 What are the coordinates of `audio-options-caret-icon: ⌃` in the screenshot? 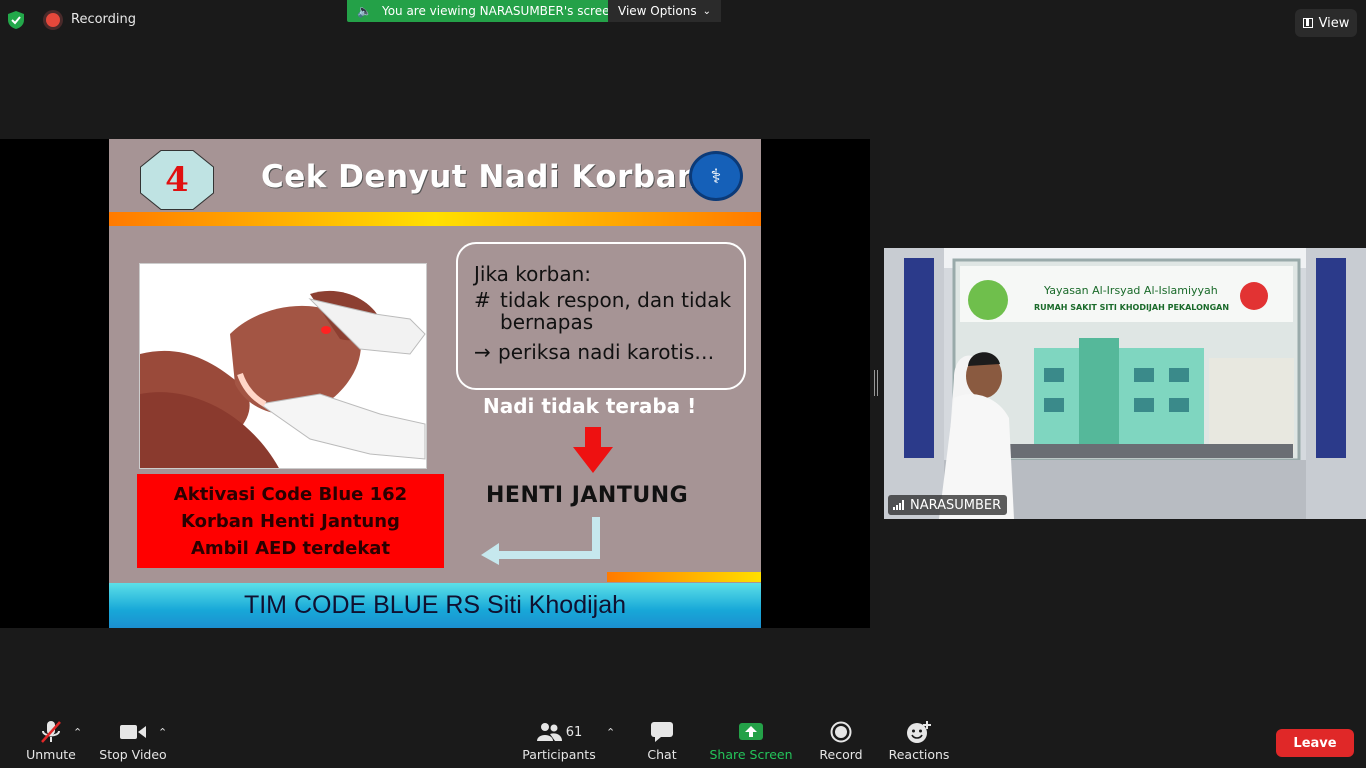 It's located at (77, 732).